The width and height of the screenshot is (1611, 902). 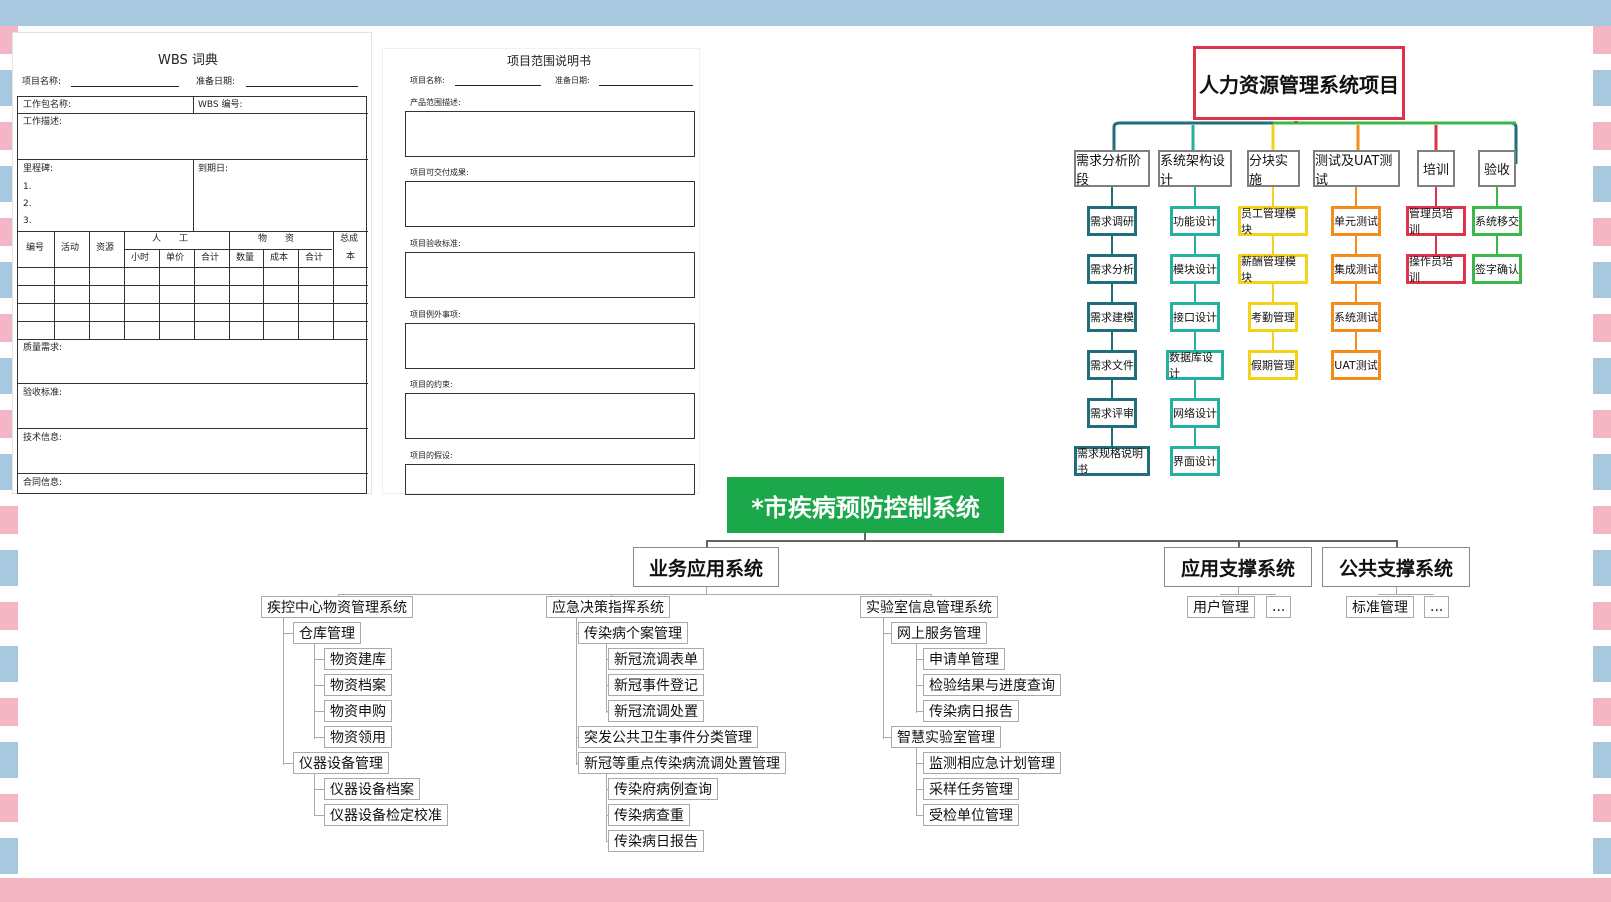 I want to click on hr-task-node: 签字确认, so click(x=1497, y=269).